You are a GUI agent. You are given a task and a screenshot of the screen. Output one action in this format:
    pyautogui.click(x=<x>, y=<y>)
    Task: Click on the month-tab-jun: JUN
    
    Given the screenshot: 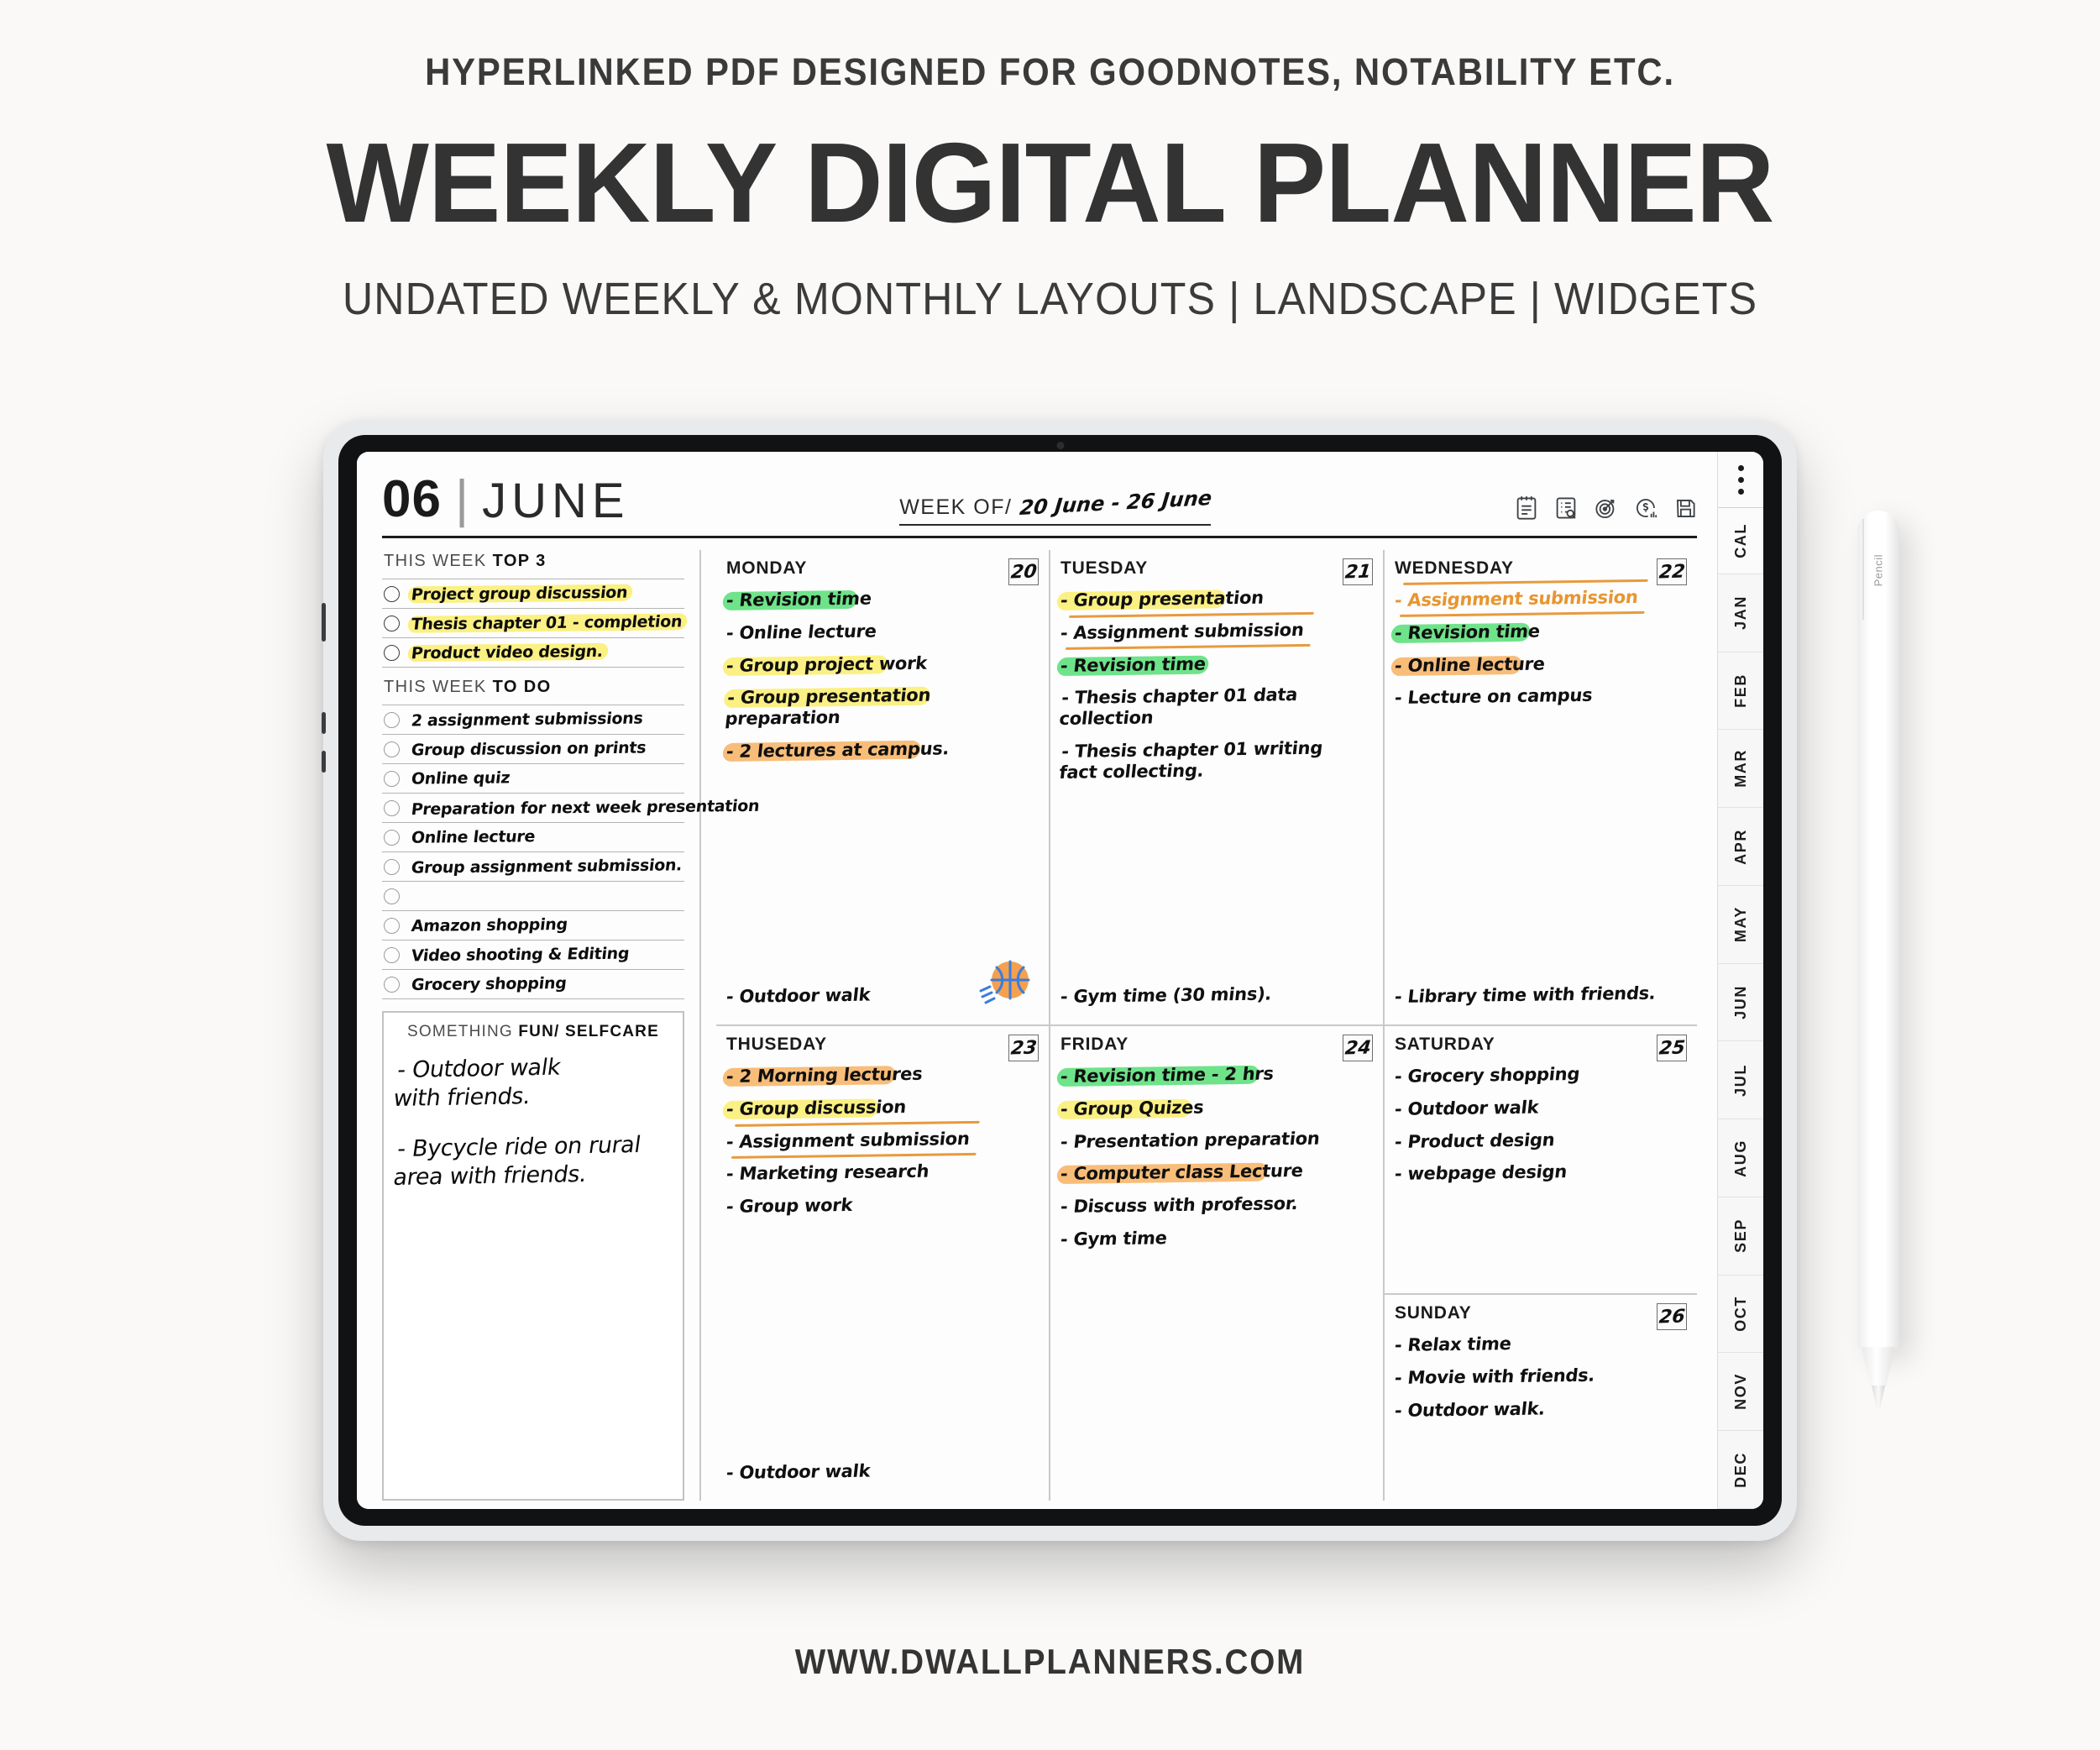 What is the action you would take?
    pyautogui.click(x=1740, y=1002)
    